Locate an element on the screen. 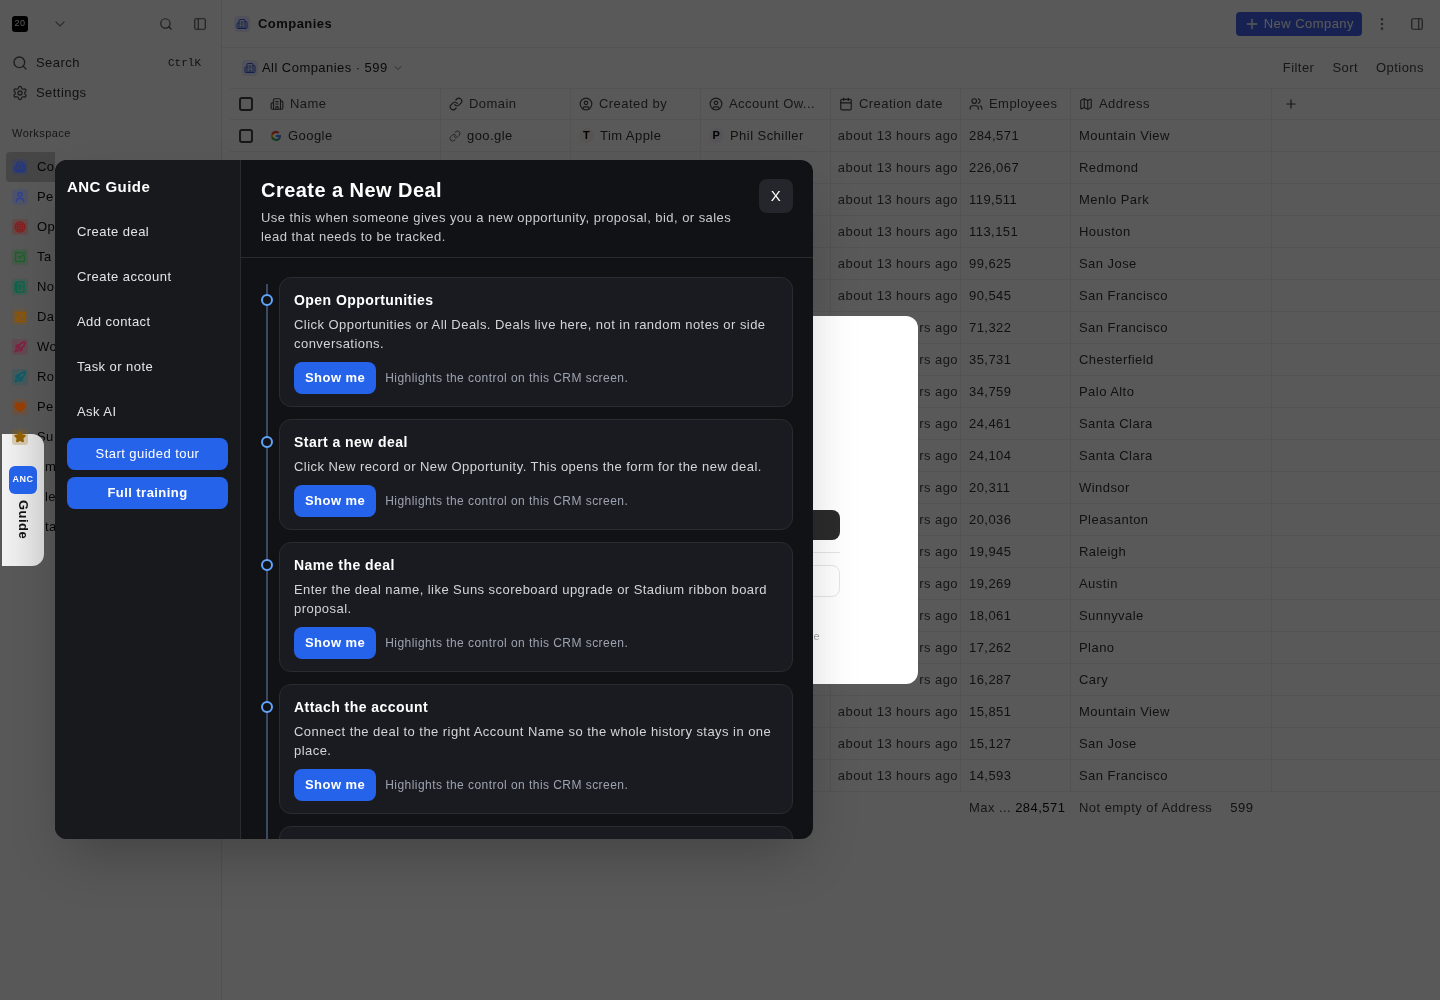  nav-item: No is located at coordinates (30, 286).